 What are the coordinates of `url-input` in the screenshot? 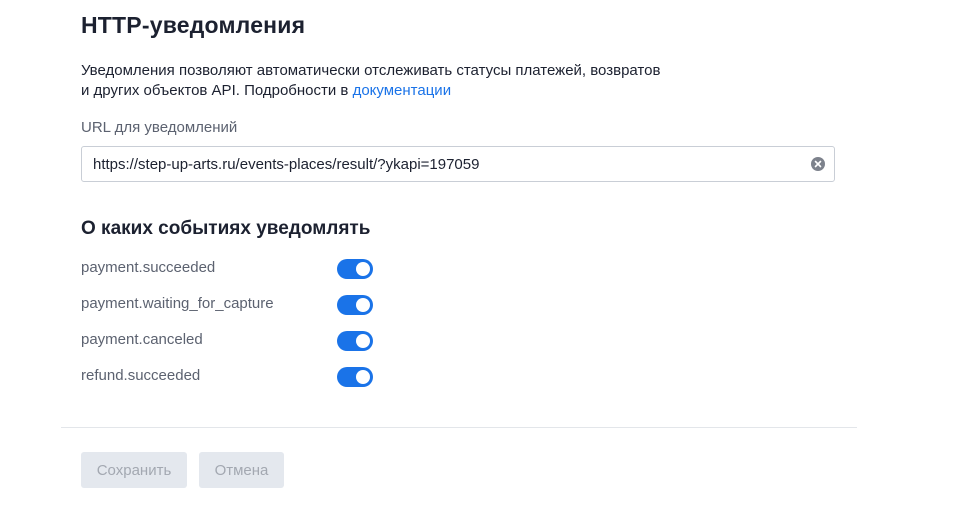 It's located at (443, 164).